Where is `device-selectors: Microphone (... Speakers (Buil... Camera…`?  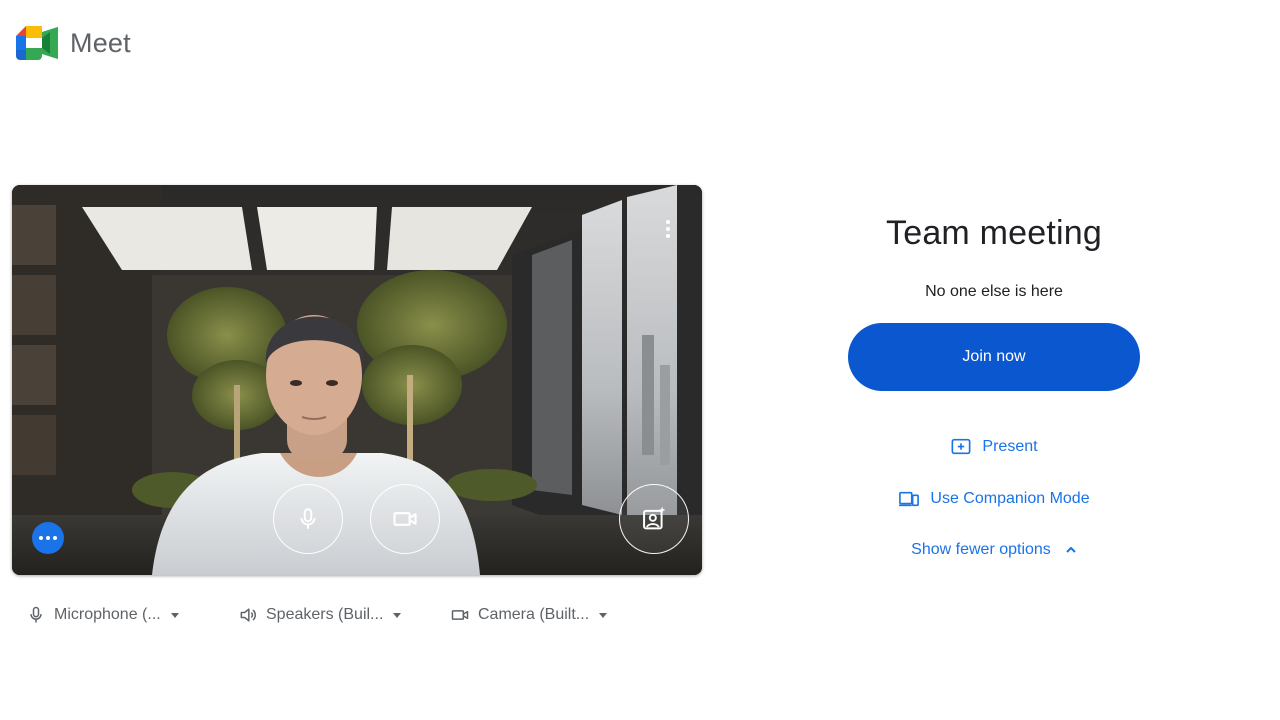
device-selectors: Microphone (... Speakers (Buil... Camera… is located at coordinates (338, 615).